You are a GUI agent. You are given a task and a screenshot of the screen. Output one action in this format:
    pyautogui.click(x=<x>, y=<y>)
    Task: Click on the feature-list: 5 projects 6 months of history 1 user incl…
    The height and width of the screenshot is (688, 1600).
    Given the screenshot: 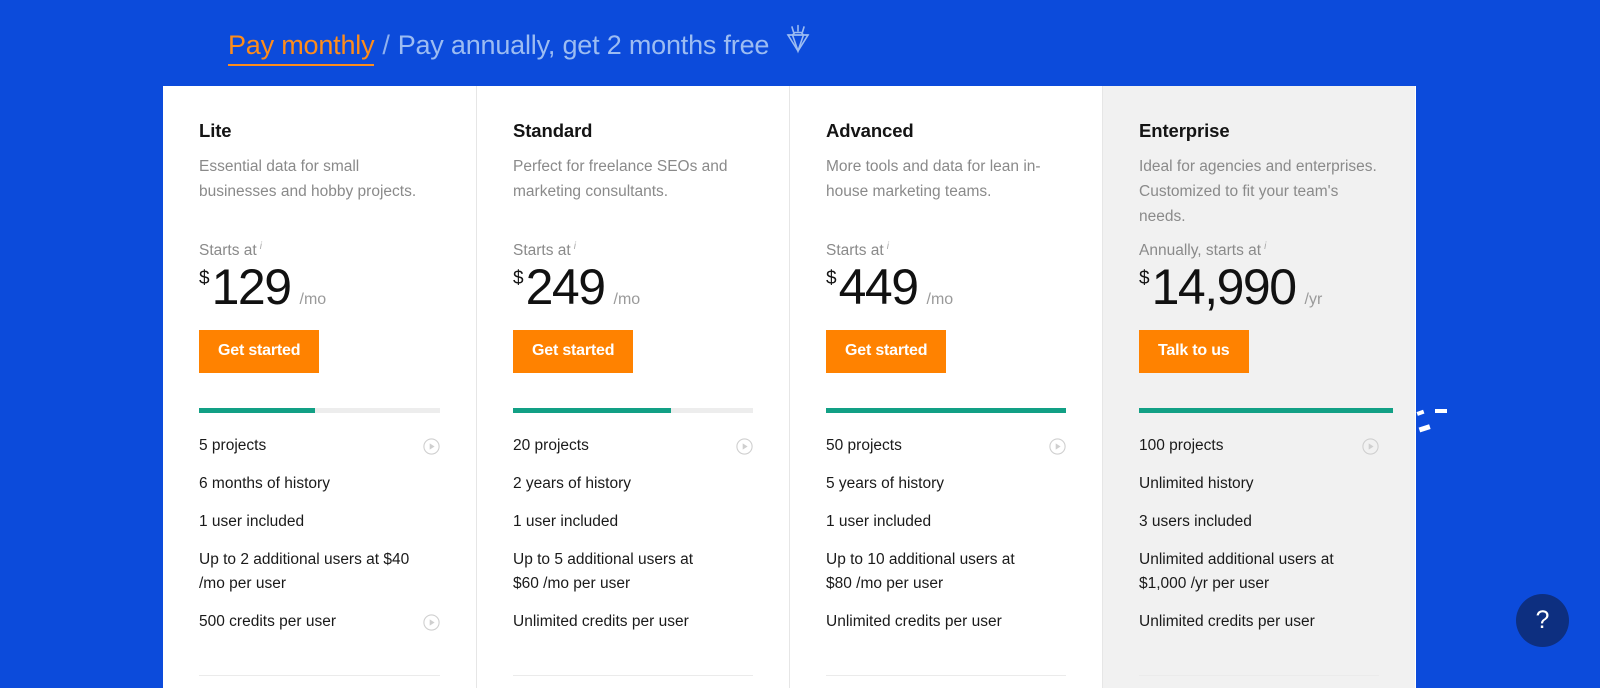 What is the action you would take?
    pyautogui.click(x=319, y=534)
    